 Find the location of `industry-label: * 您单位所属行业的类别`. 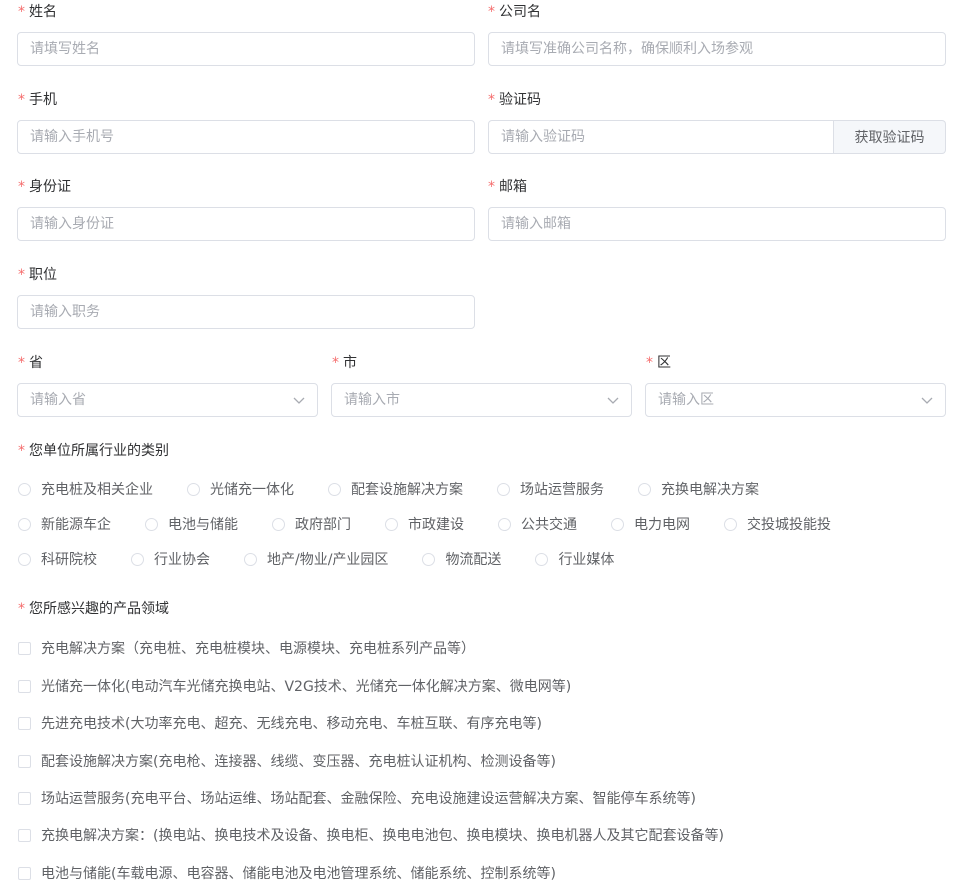

industry-label: * 您单位所属行业的类别 is located at coordinates (93, 451).